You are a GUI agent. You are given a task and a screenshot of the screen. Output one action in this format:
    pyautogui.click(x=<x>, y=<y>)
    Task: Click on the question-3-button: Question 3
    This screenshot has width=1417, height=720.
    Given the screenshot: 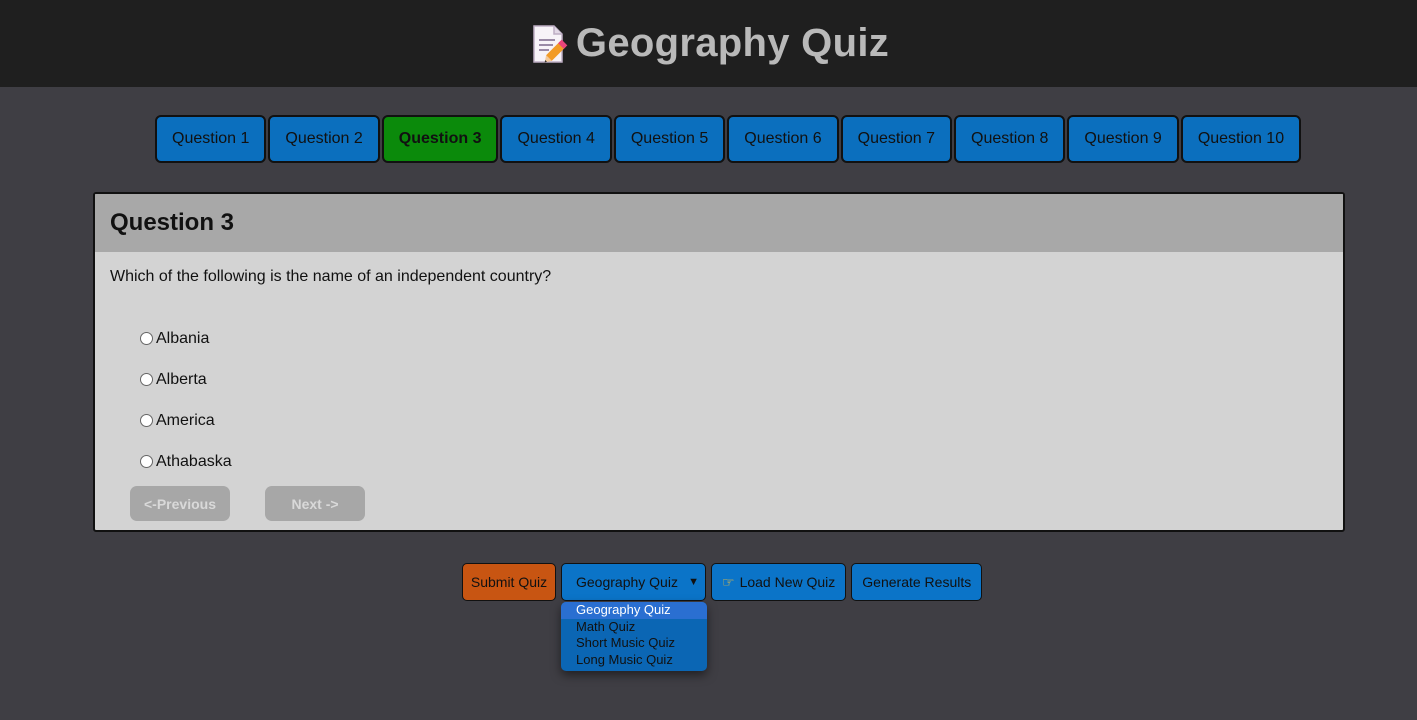 What is the action you would take?
    pyautogui.click(x=440, y=139)
    